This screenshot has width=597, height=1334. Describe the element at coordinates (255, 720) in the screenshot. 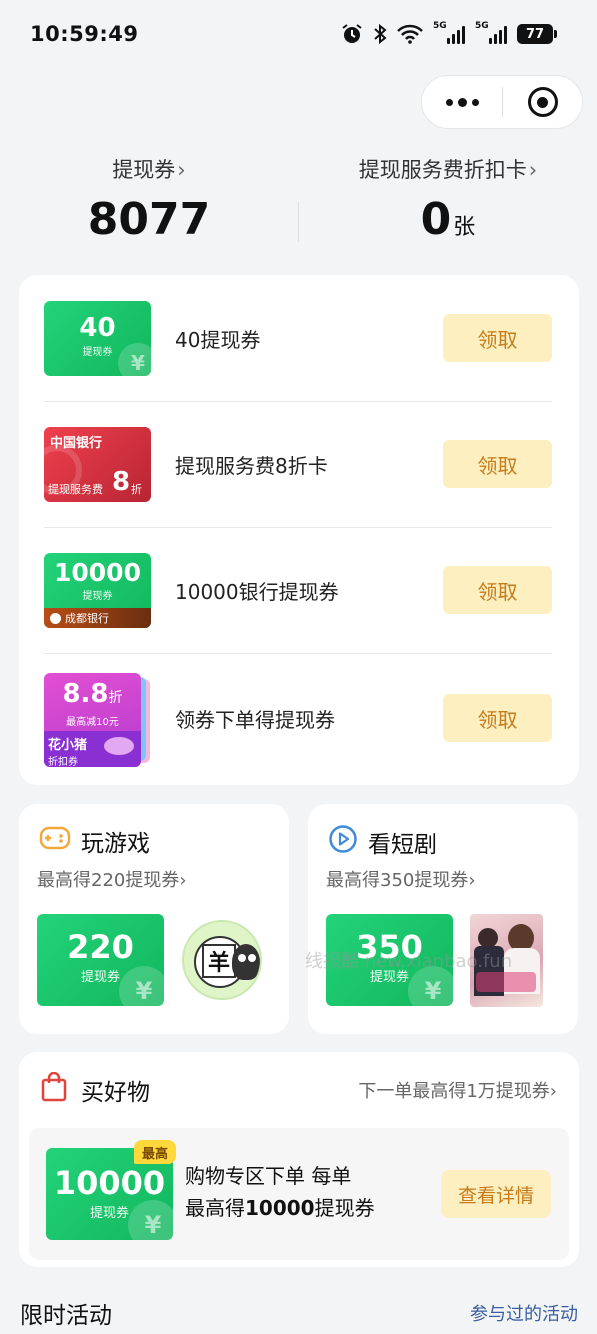

I see `coupon-name: 领券下单得提现券` at that location.